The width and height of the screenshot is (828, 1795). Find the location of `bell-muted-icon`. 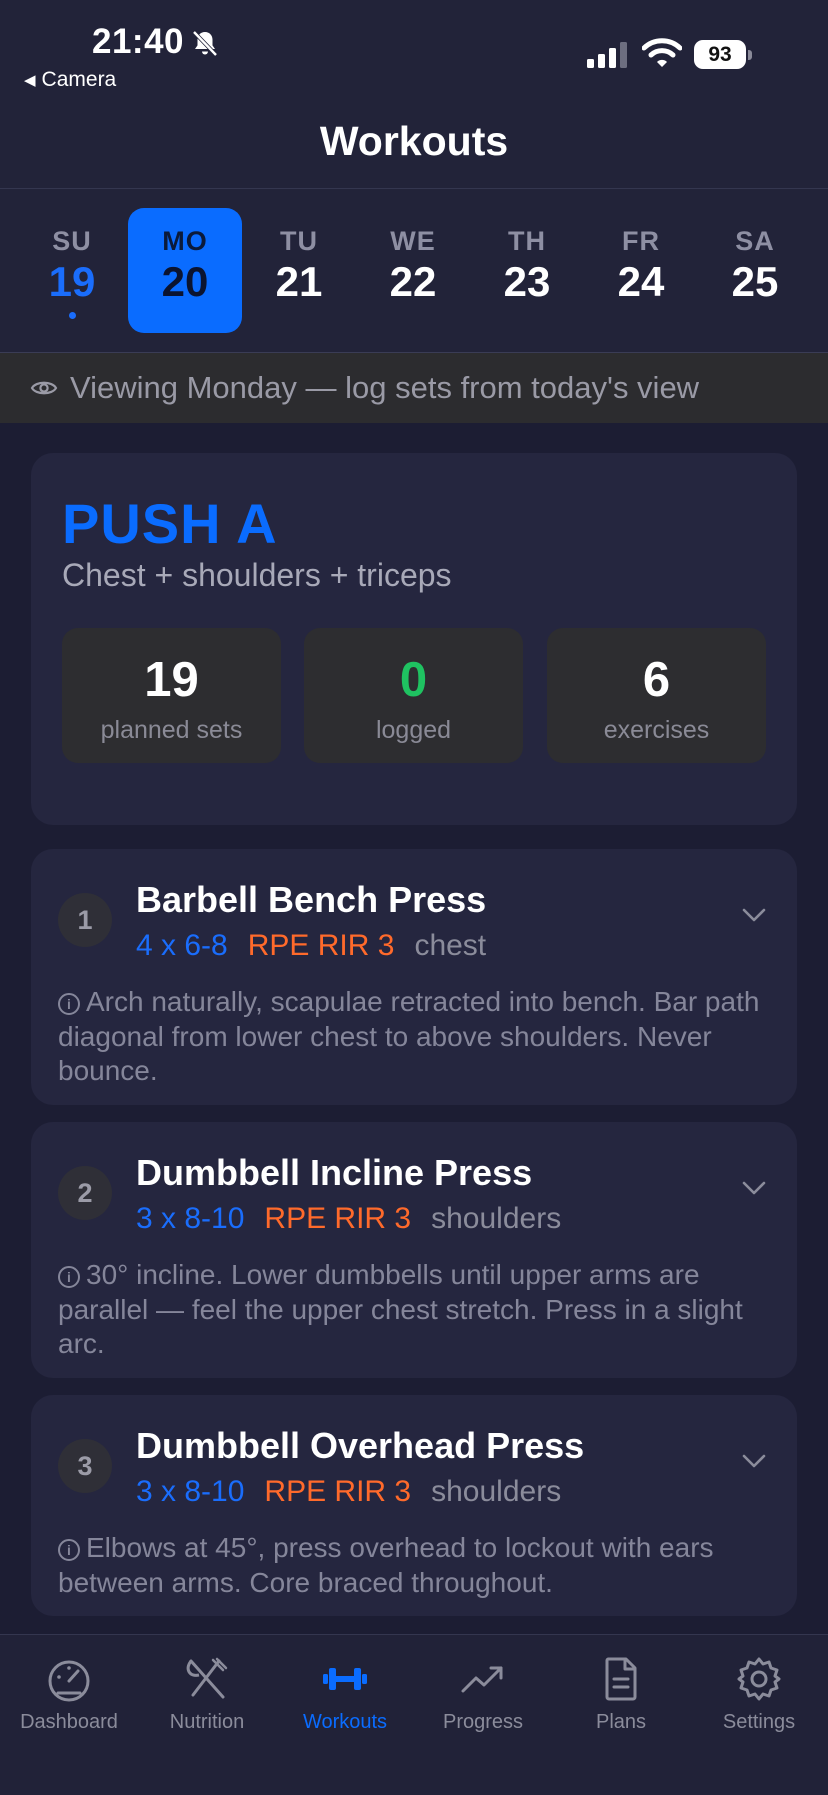

bell-muted-icon is located at coordinates (205, 43).